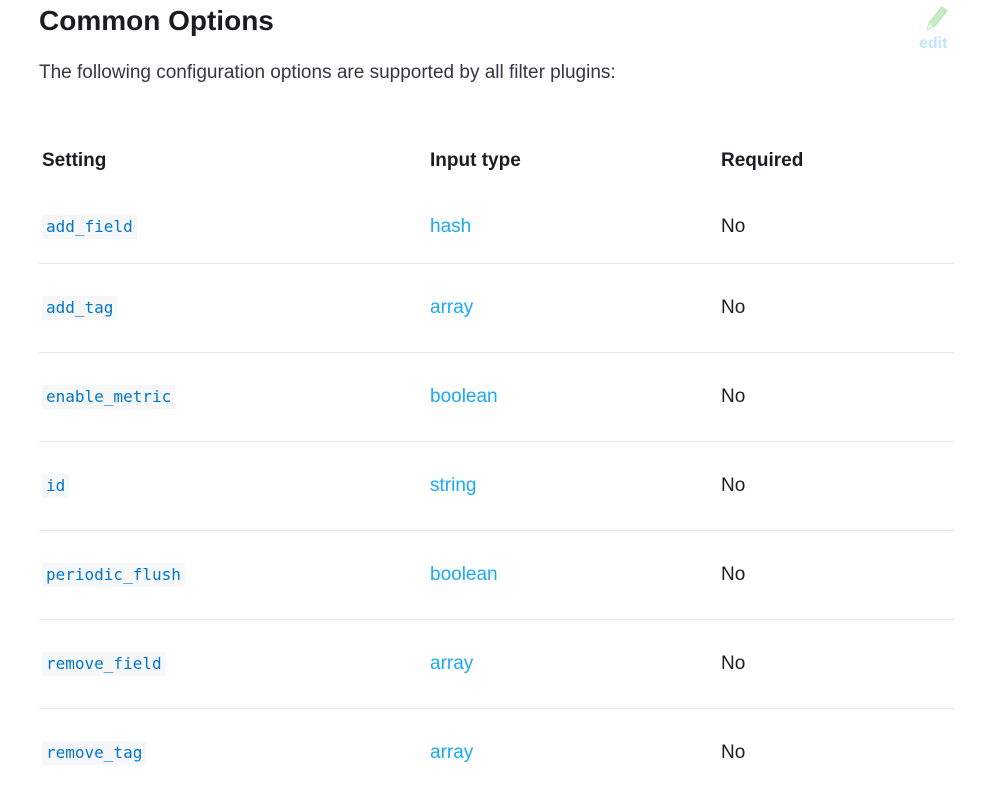 This screenshot has height=812, width=999. Describe the element at coordinates (94, 753) in the screenshot. I see `setting-link: remove_tag` at that location.